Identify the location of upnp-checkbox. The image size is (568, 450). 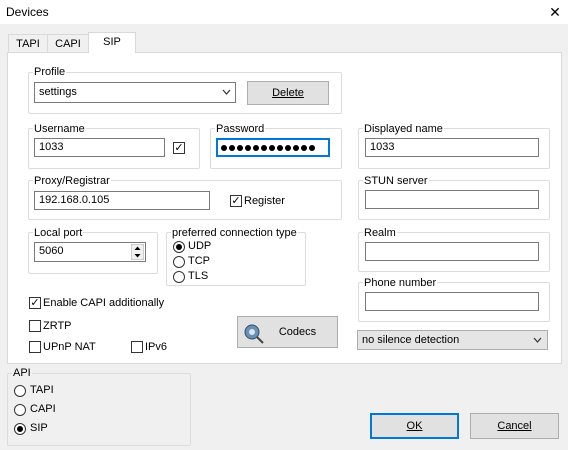
(35, 347).